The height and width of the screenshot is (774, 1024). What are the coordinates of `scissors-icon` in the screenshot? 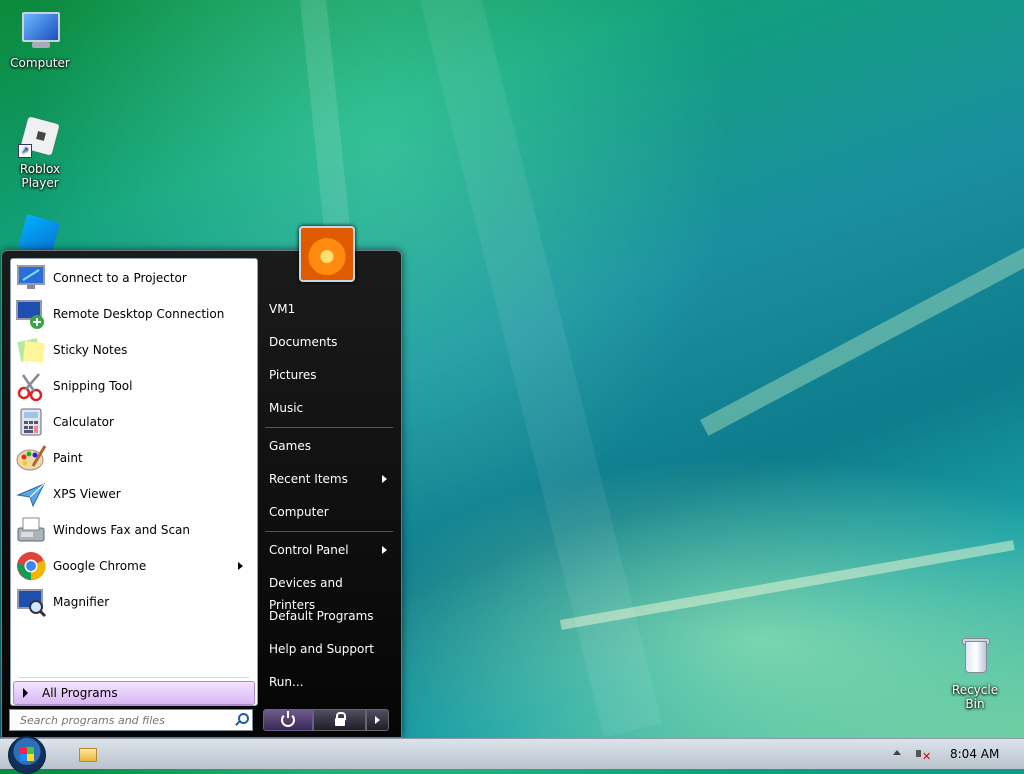 It's located at (31, 386).